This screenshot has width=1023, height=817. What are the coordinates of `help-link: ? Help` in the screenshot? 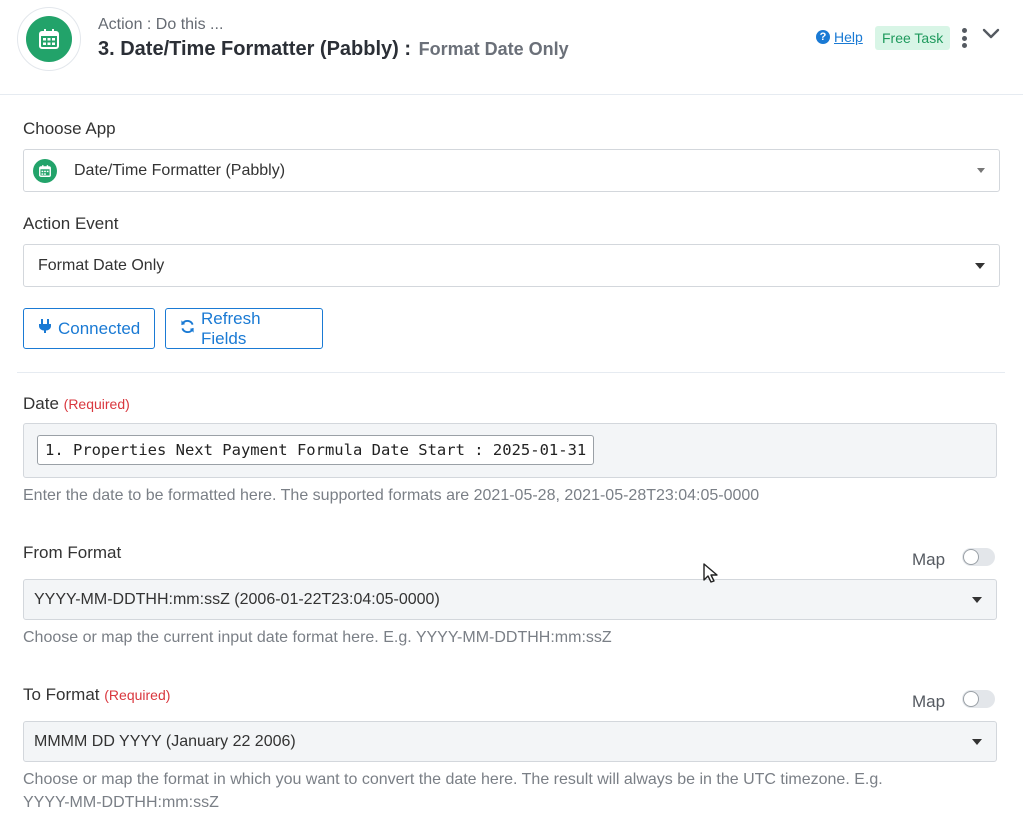 It's located at (839, 37).